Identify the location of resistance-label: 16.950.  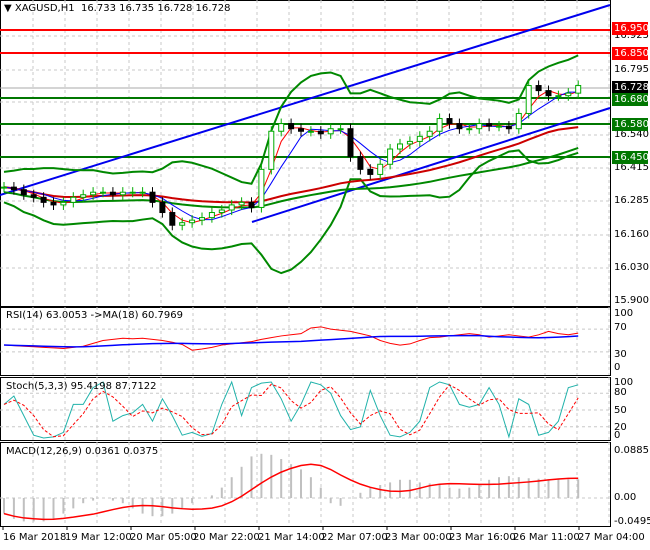
(630, 28).